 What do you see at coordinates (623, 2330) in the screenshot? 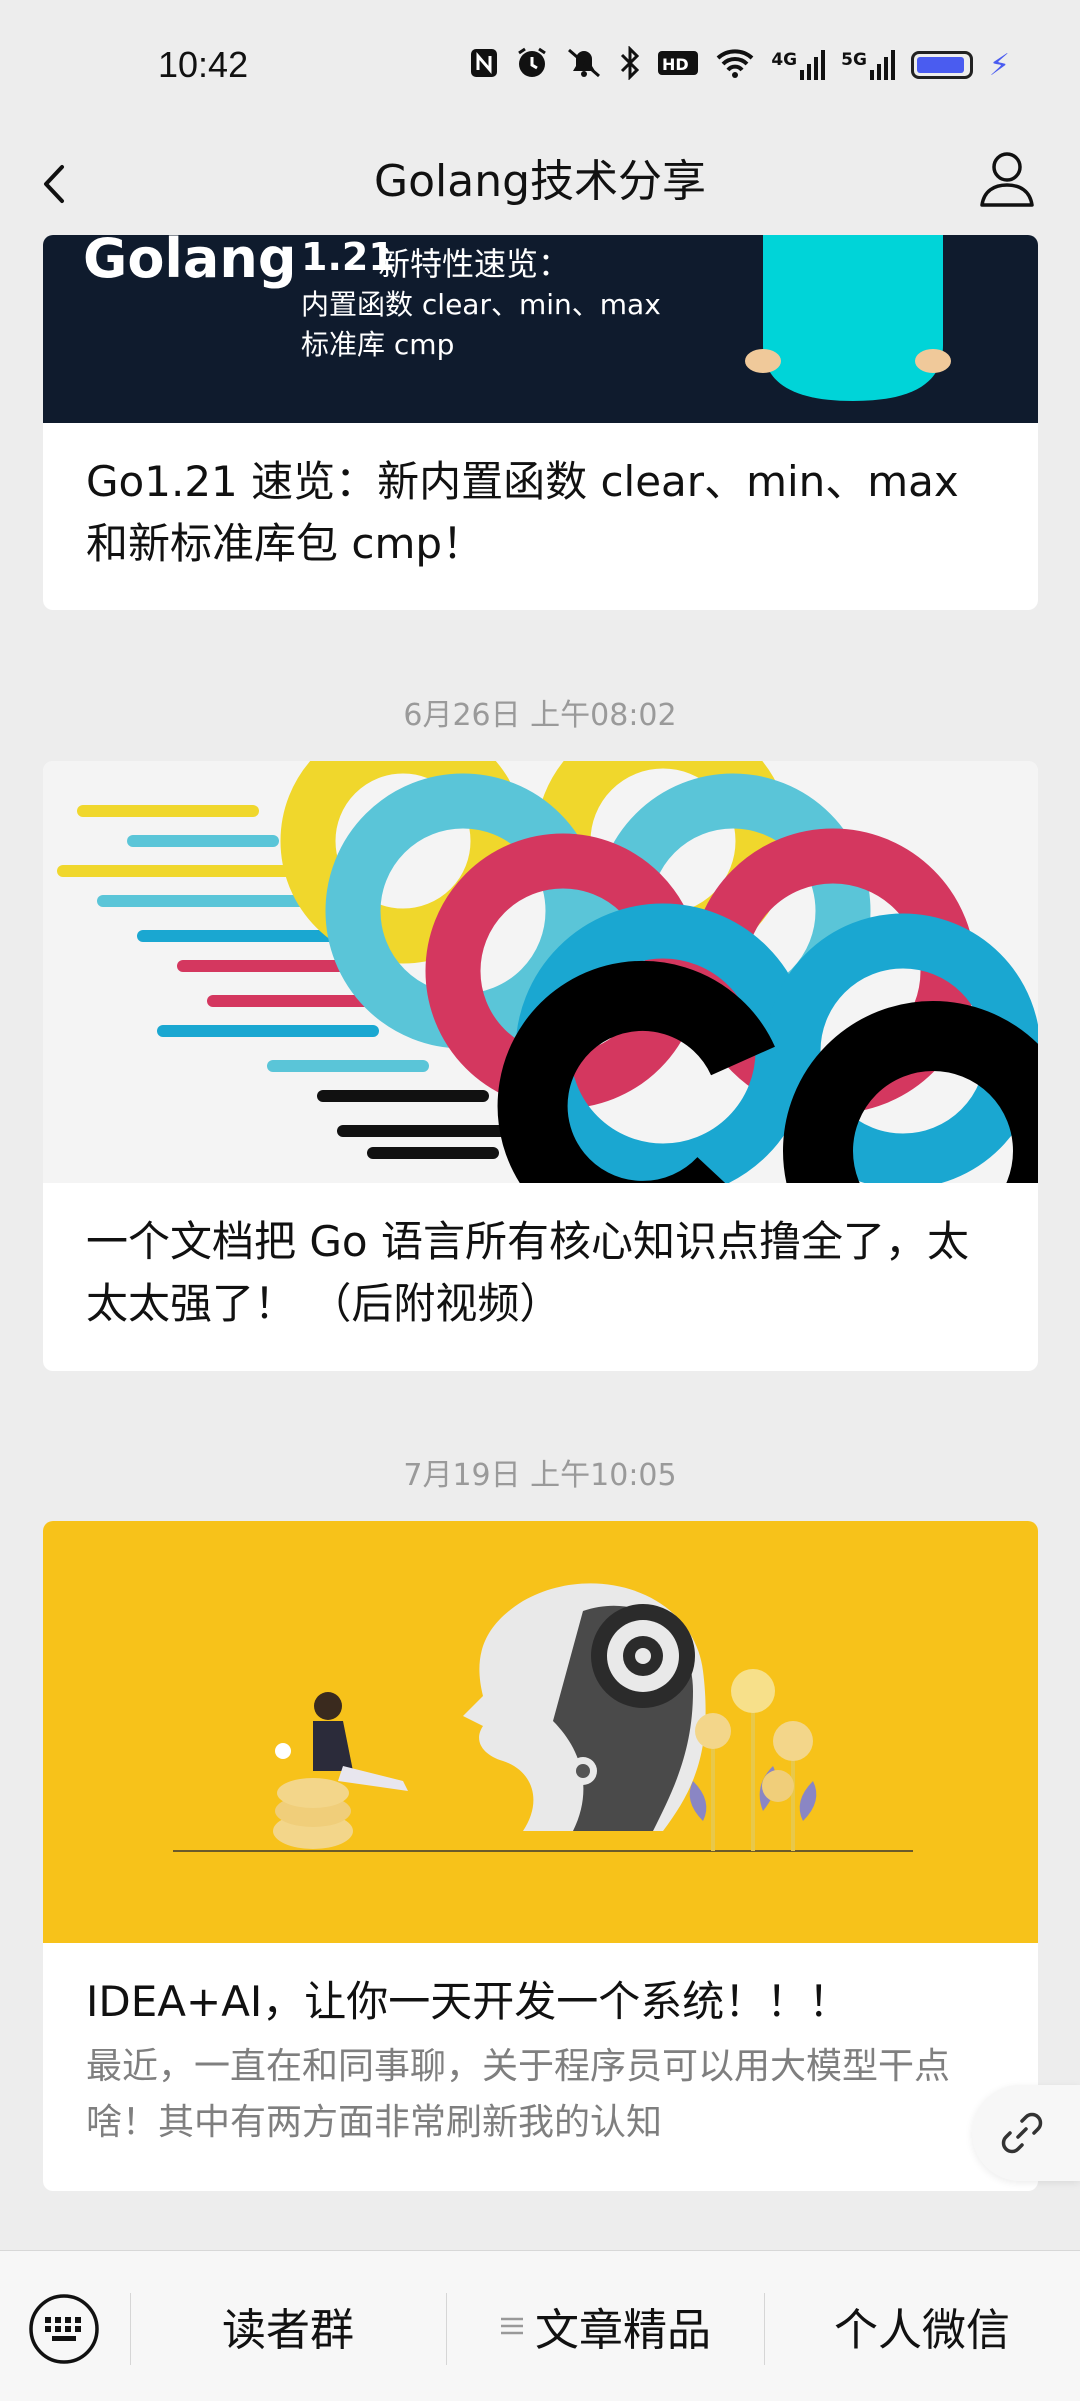
I see `menu-label: 文章精品` at bounding box center [623, 2330].